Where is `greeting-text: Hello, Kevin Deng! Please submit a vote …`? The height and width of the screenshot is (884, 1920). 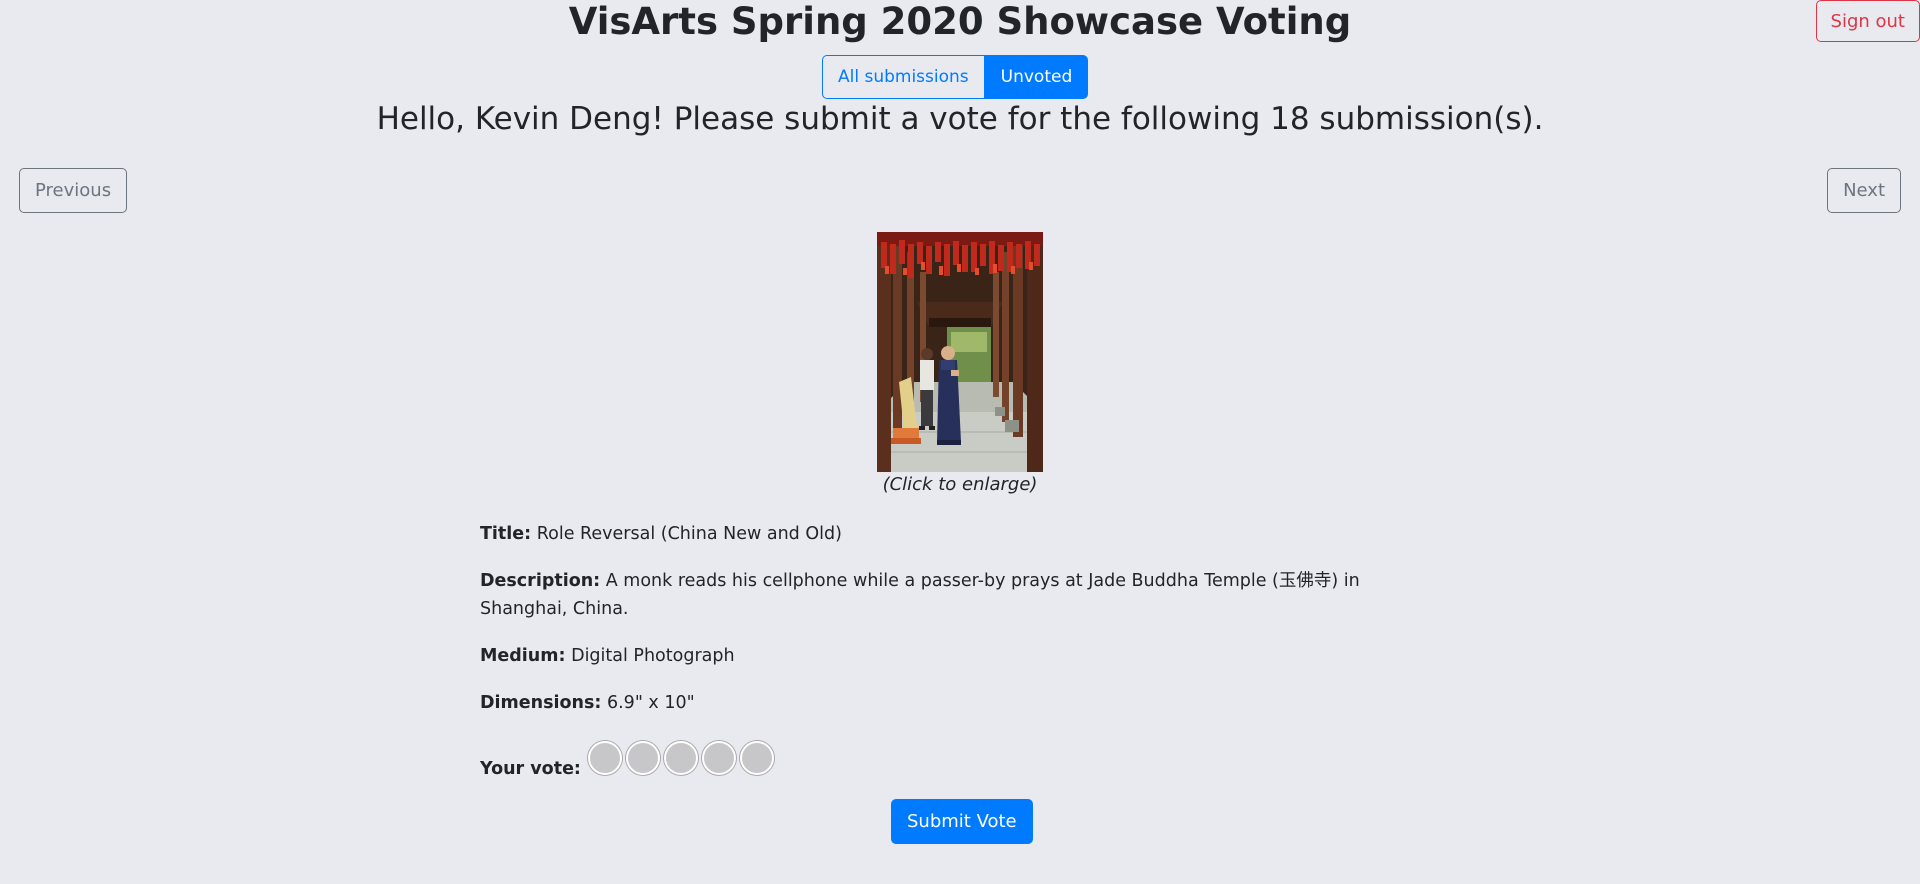 greeting-text: Hello, Kevin Deng! Please submit a vote … is located at coordinates (960, 119).